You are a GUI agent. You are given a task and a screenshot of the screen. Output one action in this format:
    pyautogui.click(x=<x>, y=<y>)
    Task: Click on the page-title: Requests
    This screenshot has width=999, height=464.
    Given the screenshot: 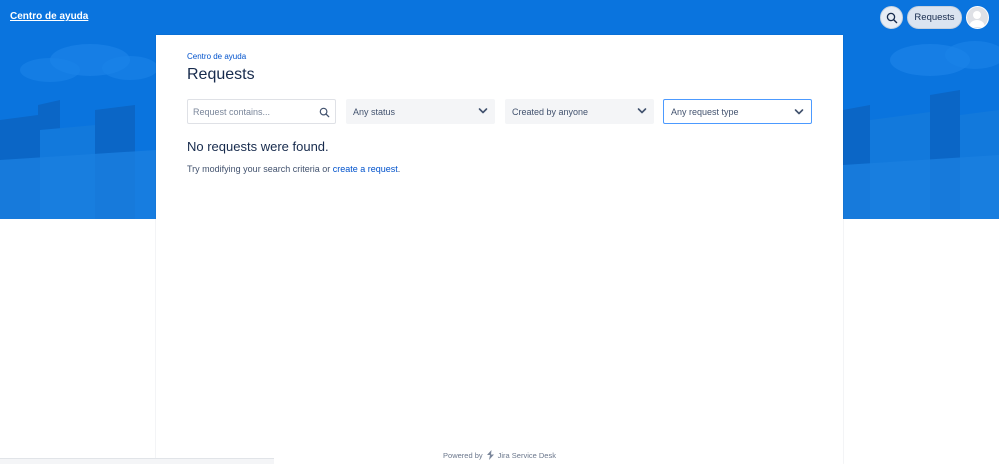 What is the action you would take?
    pyautogui.click(x=221, y=74)
    